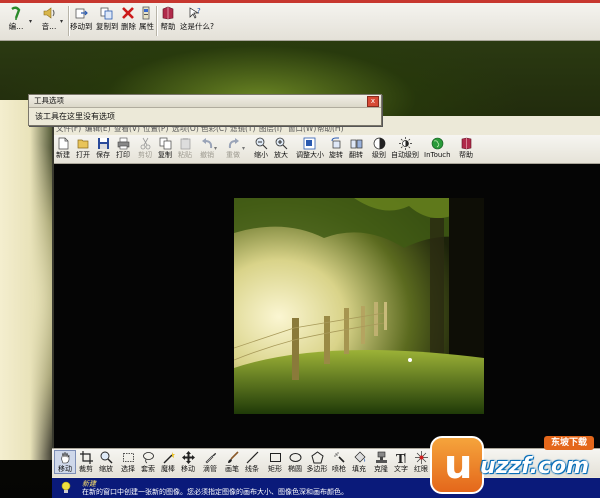 Image resolution: width=600 pixels, height=498 pixels. Describe the element at coordinates (405, 148) in the screenshot. I see `auto-levels-button: 自动级别` at that location.